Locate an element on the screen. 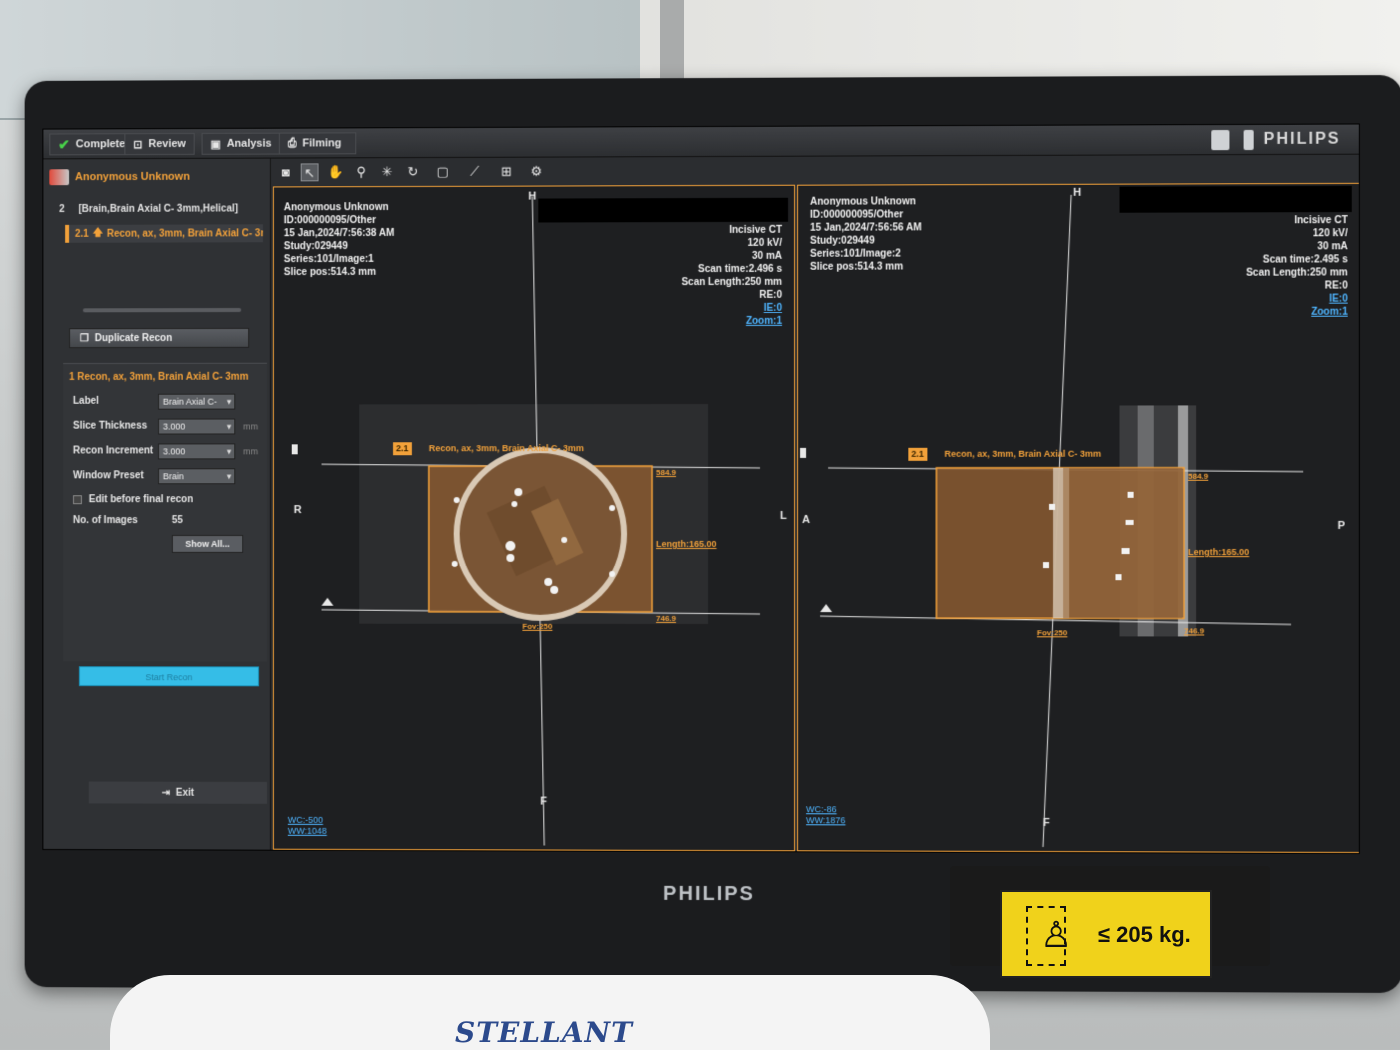 The image size is (1400, 1050). annotation-icon: ⊞ is located at coordinates (506, 172).